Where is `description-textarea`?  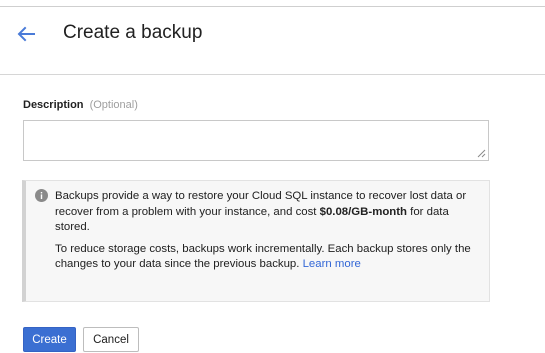 description-textarea is located at coordinates (256, 140).